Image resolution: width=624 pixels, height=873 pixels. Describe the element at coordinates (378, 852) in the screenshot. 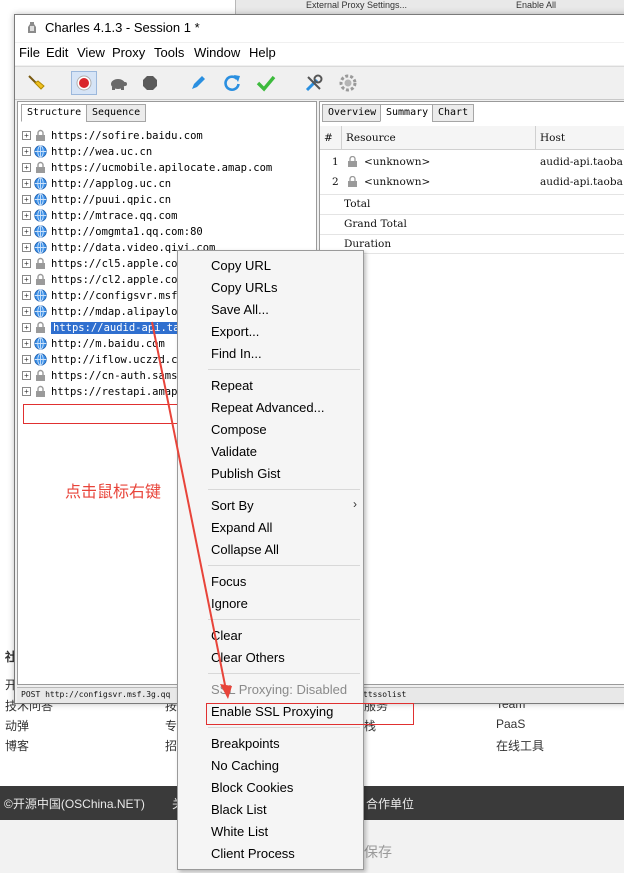

I see `bg-save-text: 保存` at that location.